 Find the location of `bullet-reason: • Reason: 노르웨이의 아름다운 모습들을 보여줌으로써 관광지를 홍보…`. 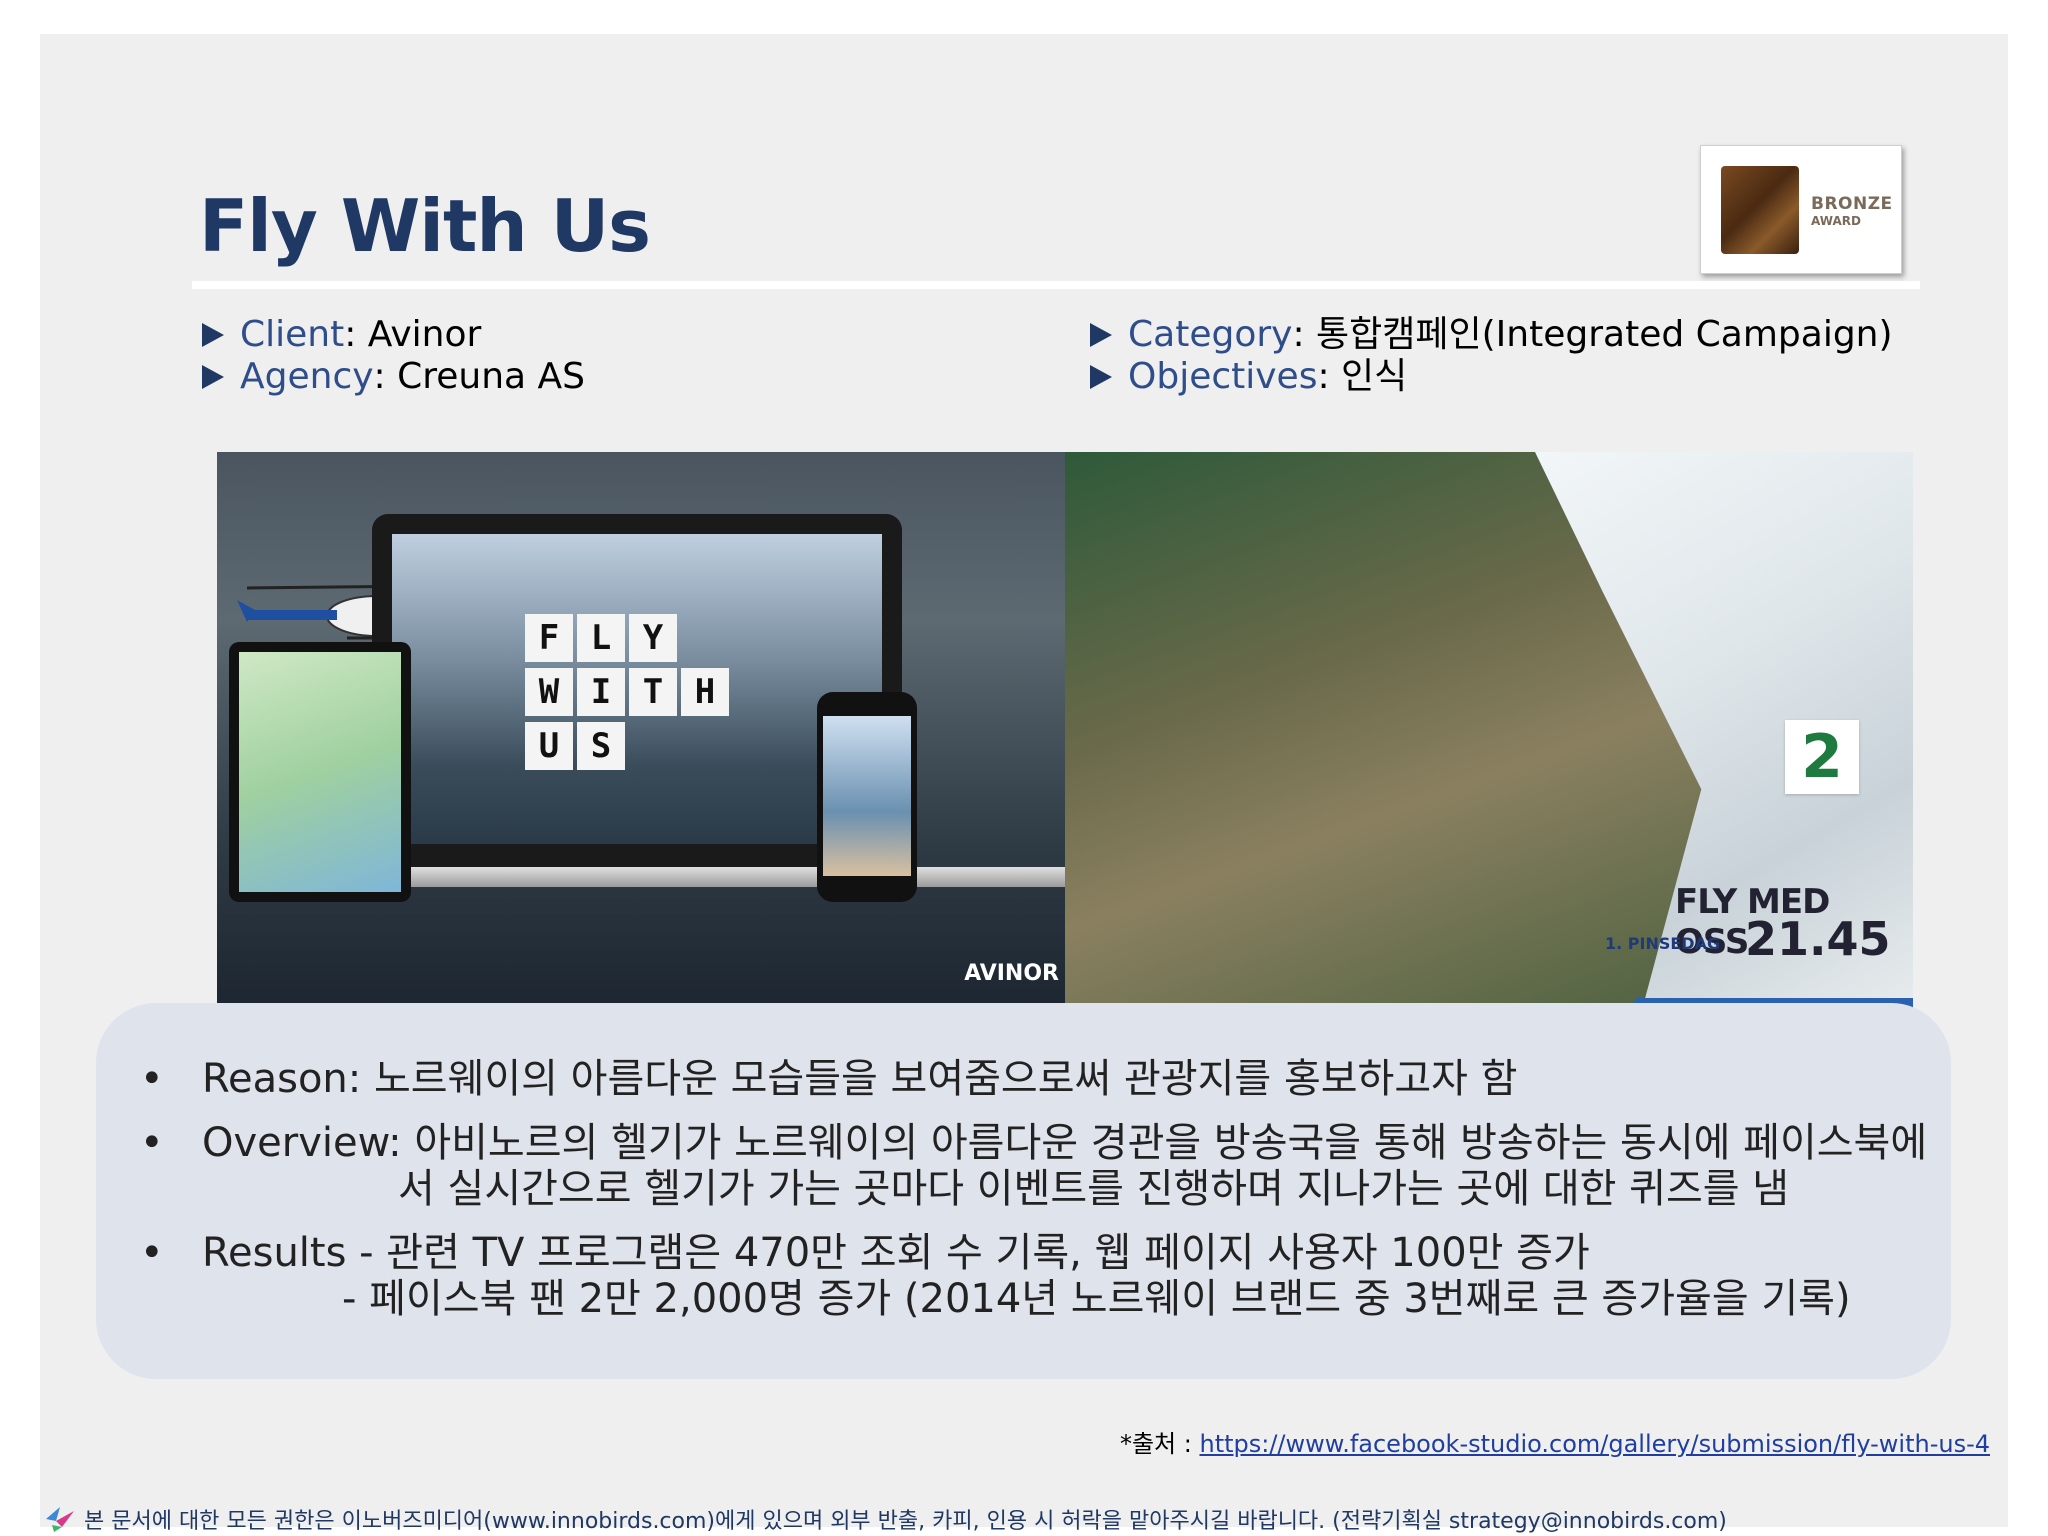

bullet-reason: • Reason: 노르웨이의 아름다운 모습들을 보여줌으로써 관광지를 홍보… is located at coordinates (1033, 1079).